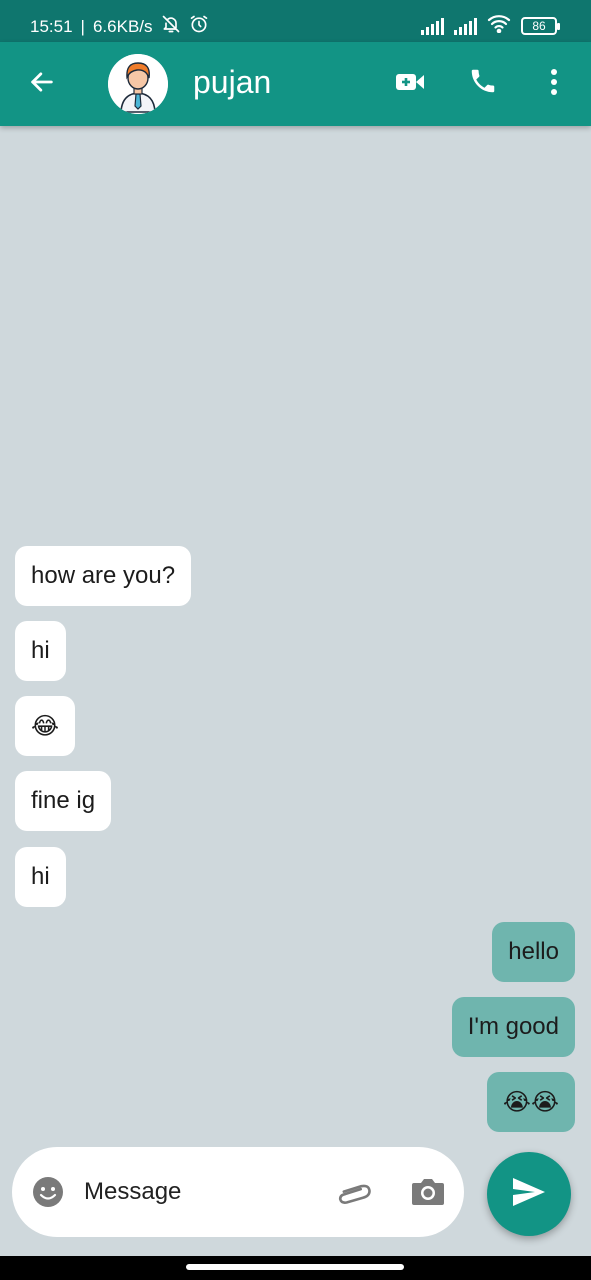 The image size is (591, 1280). I want to click on more-options-button, so click(554, 84).